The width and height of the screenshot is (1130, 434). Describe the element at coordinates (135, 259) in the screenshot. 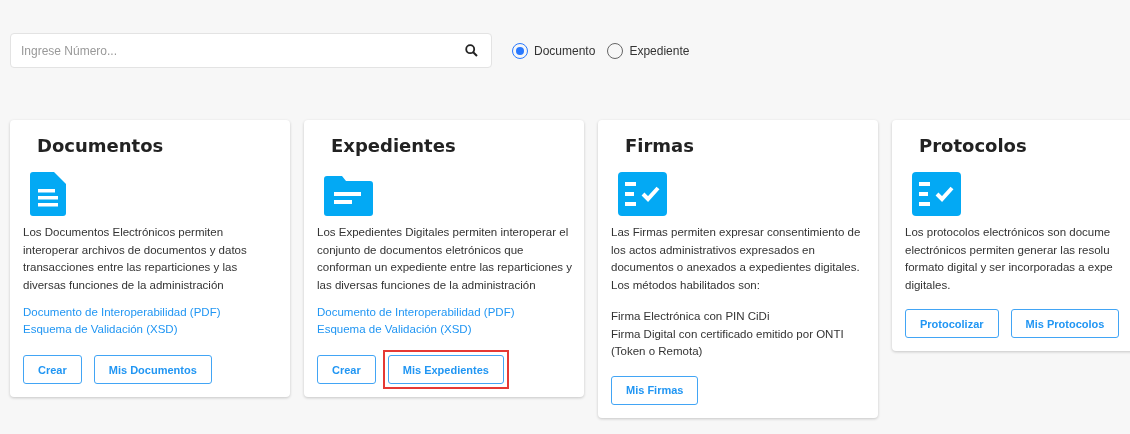

I see `card-description: Los Documentos Electrónicos permiten interoperar archivos de documentos y datos transacciones entre las reparticiones y las diversas funciones de la administración` at that location.